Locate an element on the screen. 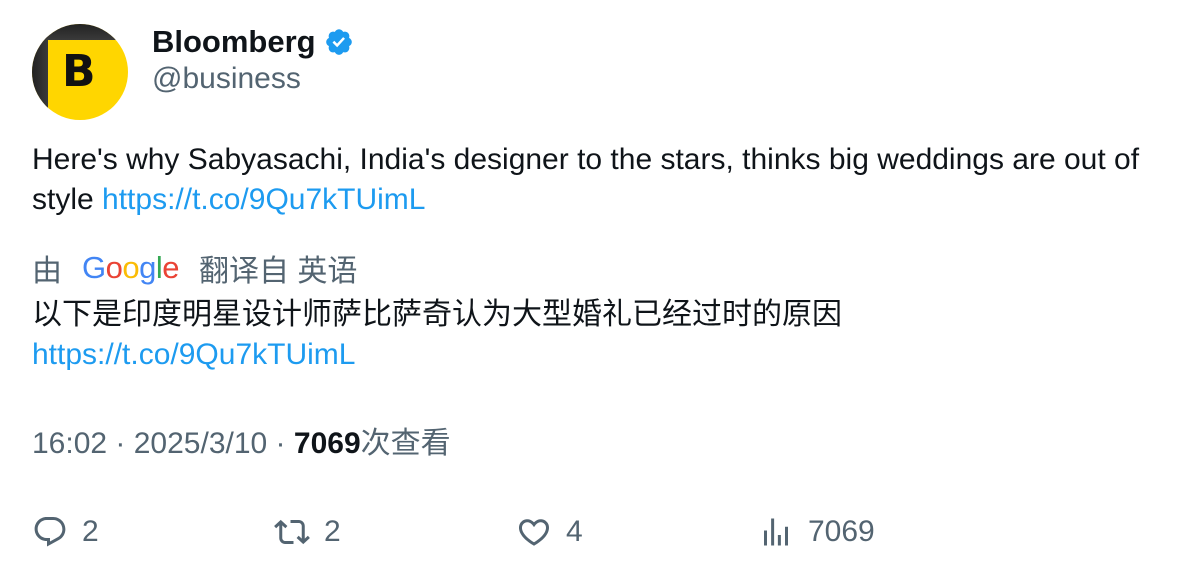 This screenshot has height=578, width=1196. author-name-row: Bloomberg is located at coordinates (253, 42).